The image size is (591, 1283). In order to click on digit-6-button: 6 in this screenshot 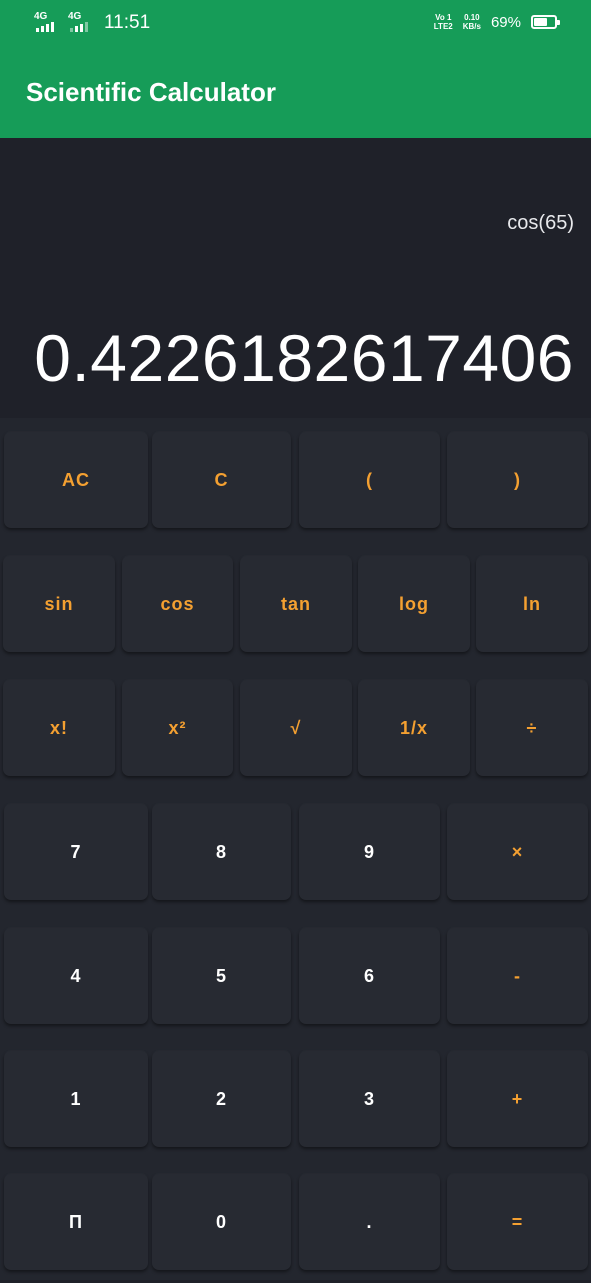, I will do `click(369, 976)`.